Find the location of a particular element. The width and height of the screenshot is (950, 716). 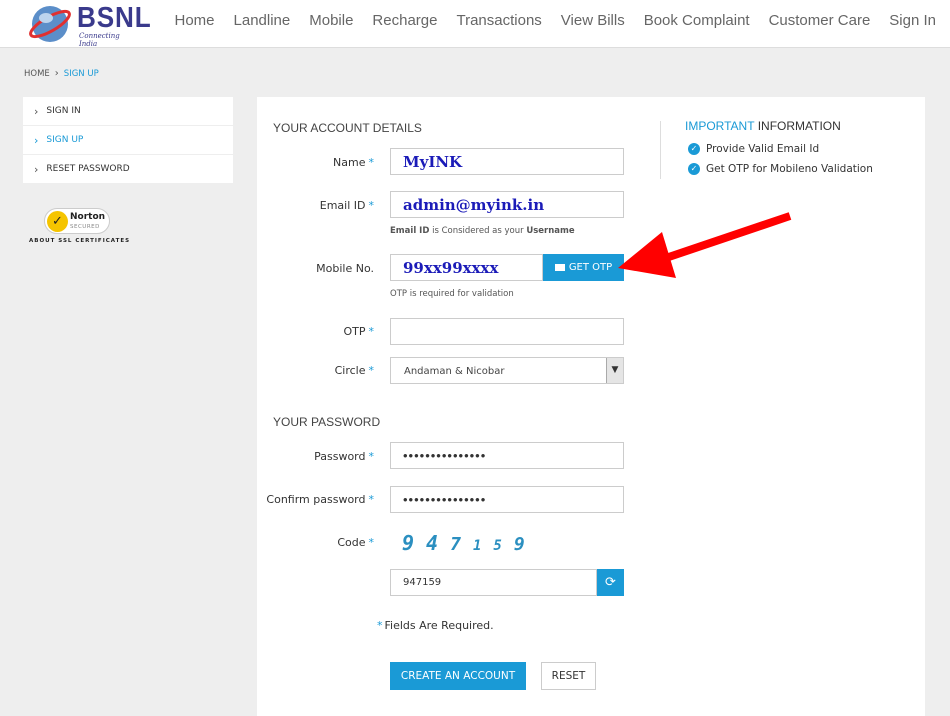

code-field is located at coordinates (493, 582).